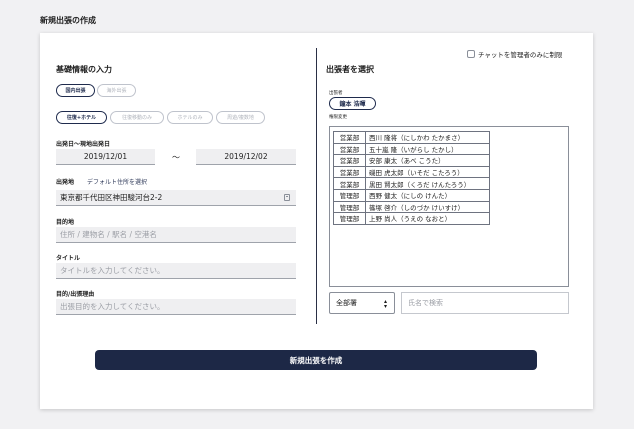  I want to click on end-date-field: 2019/12/02, so click(246, 157).